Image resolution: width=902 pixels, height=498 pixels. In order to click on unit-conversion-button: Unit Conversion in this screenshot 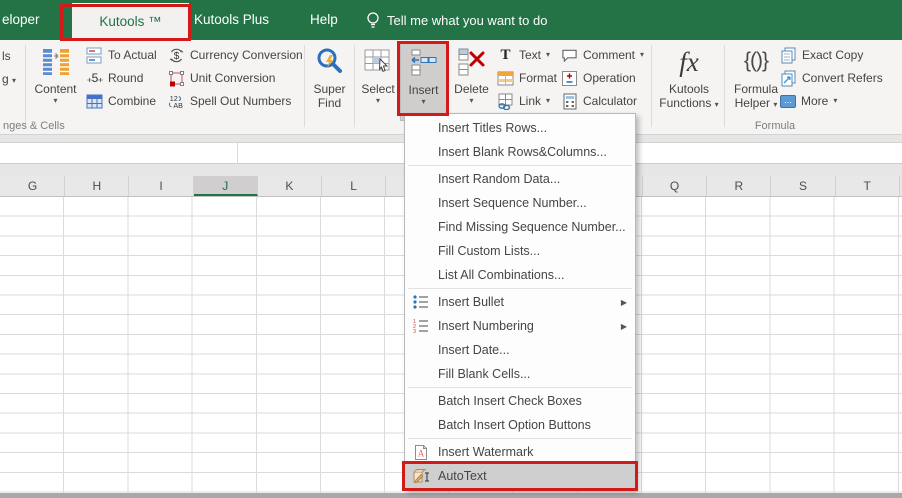, I will do `click(221, 78)`.